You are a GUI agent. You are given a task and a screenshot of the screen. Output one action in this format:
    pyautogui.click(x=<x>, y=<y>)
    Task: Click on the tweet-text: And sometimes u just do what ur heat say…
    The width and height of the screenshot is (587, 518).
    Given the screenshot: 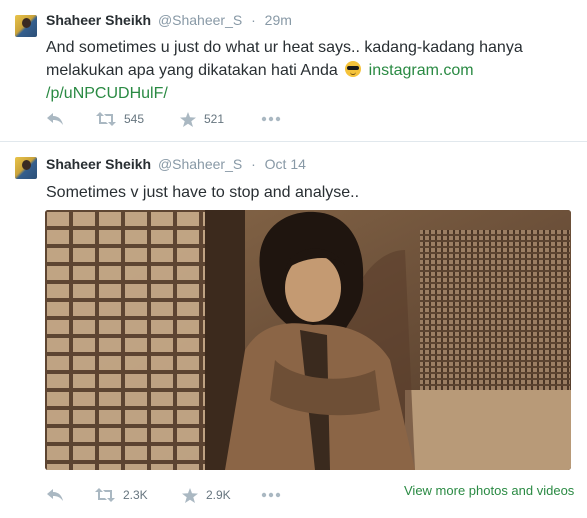 What is the action you would take?
    pyautogui.click(x=306, y=70)
    